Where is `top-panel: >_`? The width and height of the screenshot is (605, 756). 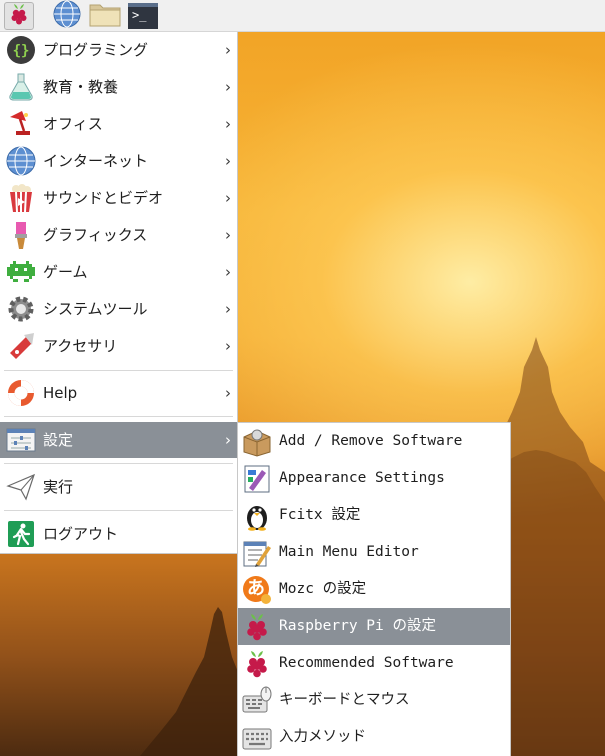
top-panel: >_ is located at coordinates (302, 16).